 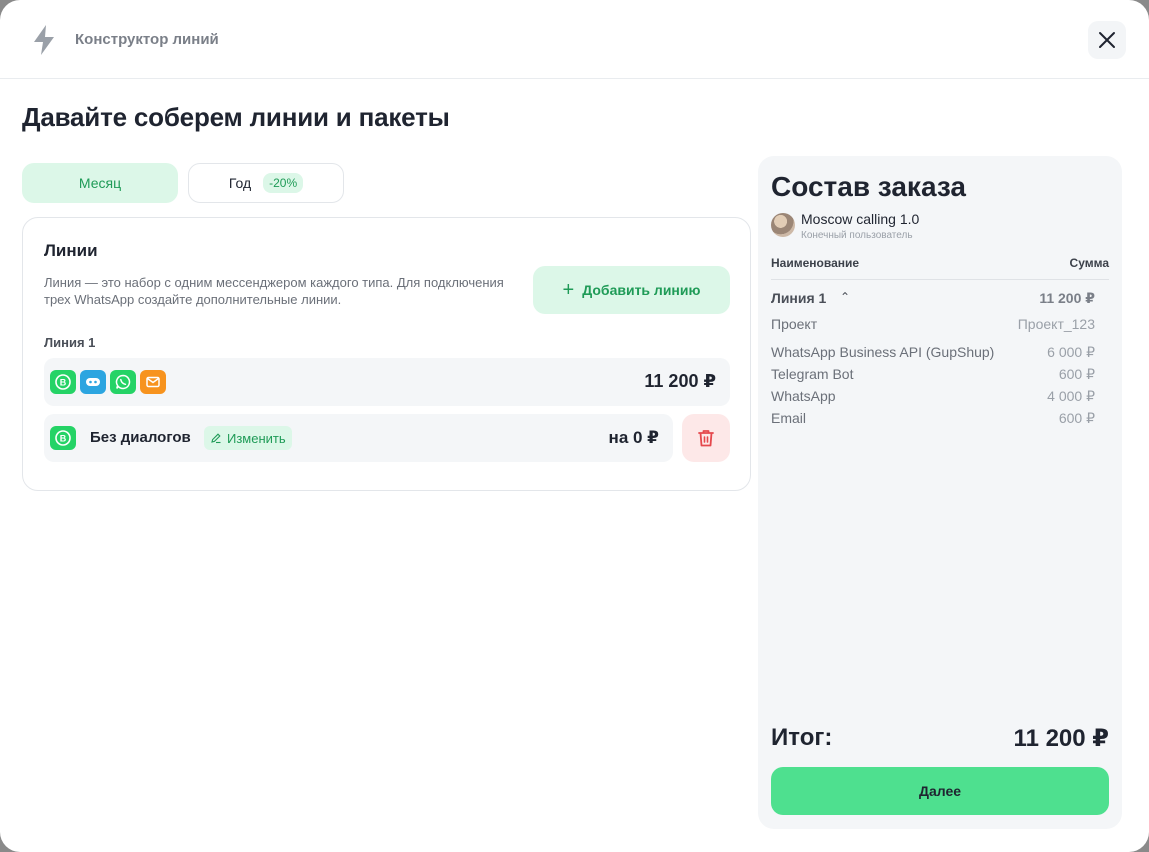 What do you see at coordinates (1089, 263) in the screenshot?
I see `column-sum-header: Сумма` at bounding box center [1089, 263].